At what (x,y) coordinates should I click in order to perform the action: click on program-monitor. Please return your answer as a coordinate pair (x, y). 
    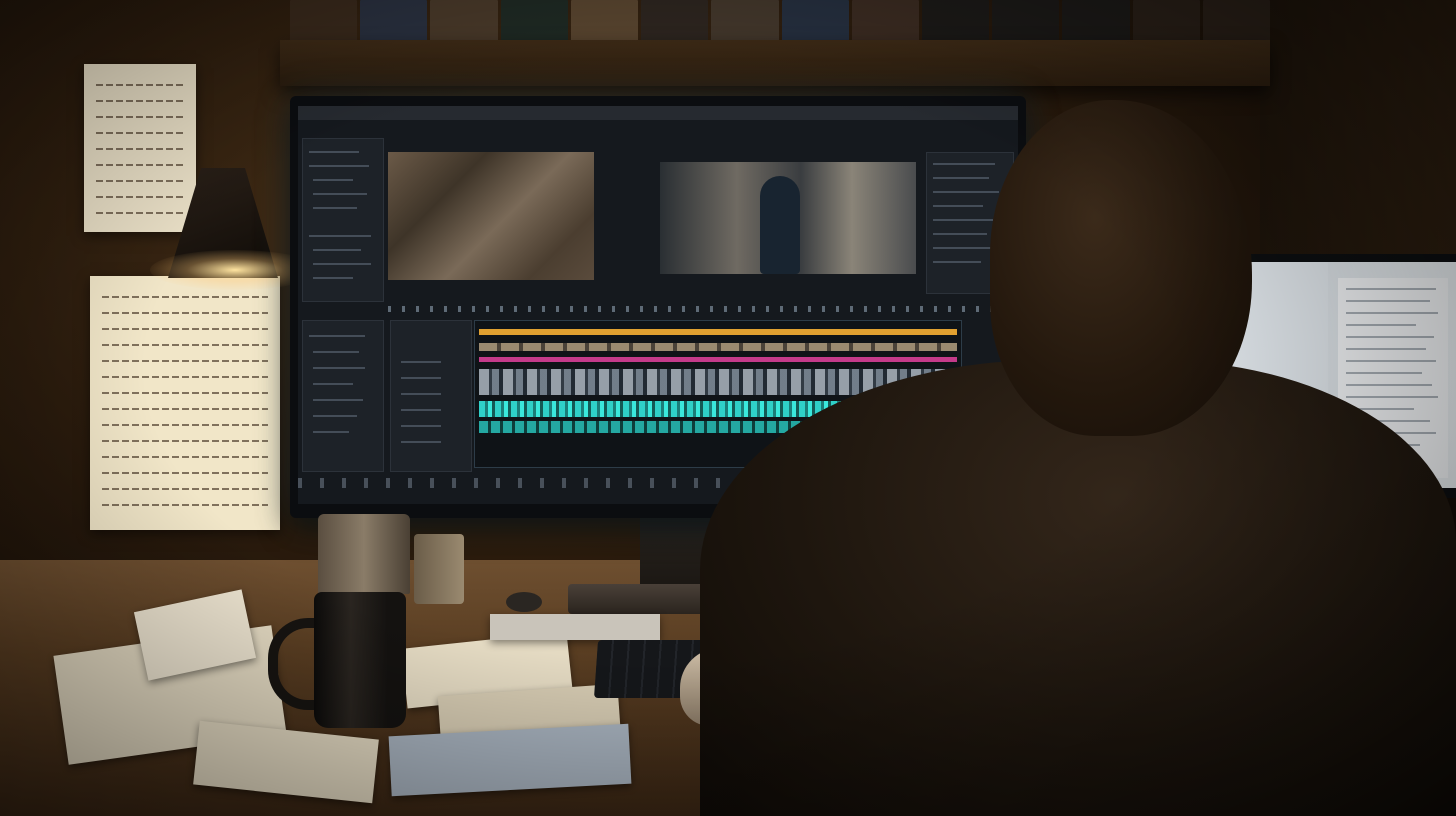
    Looking at the image, I should click on (788, 218).